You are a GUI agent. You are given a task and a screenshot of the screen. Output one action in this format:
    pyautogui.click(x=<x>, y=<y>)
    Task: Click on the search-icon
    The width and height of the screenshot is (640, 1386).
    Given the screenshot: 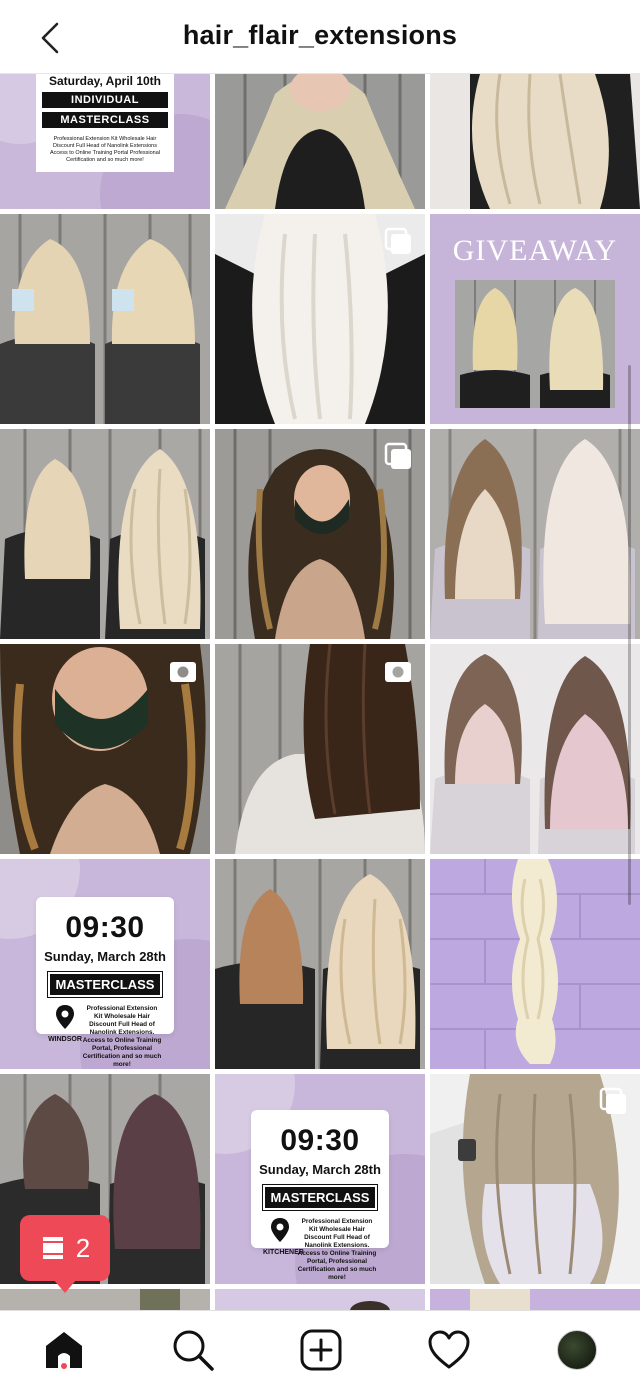 What is the action you would take?
    pyautogui.click(x=193, y=1350)
    